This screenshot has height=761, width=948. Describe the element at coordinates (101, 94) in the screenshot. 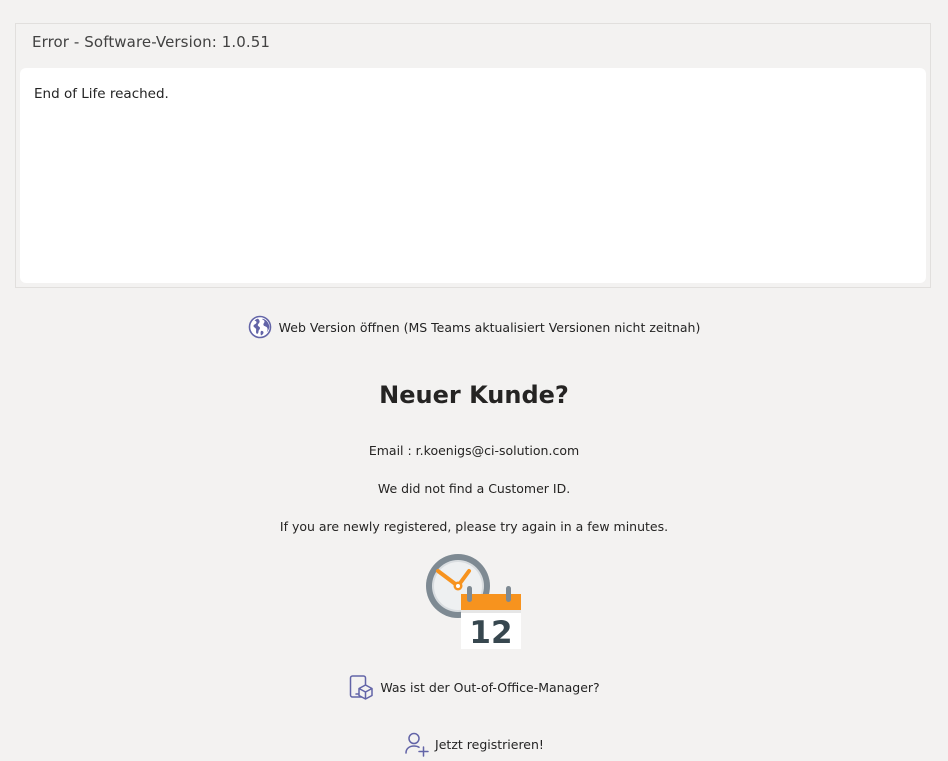

I see `error-message: End of Life reached.` at that location.